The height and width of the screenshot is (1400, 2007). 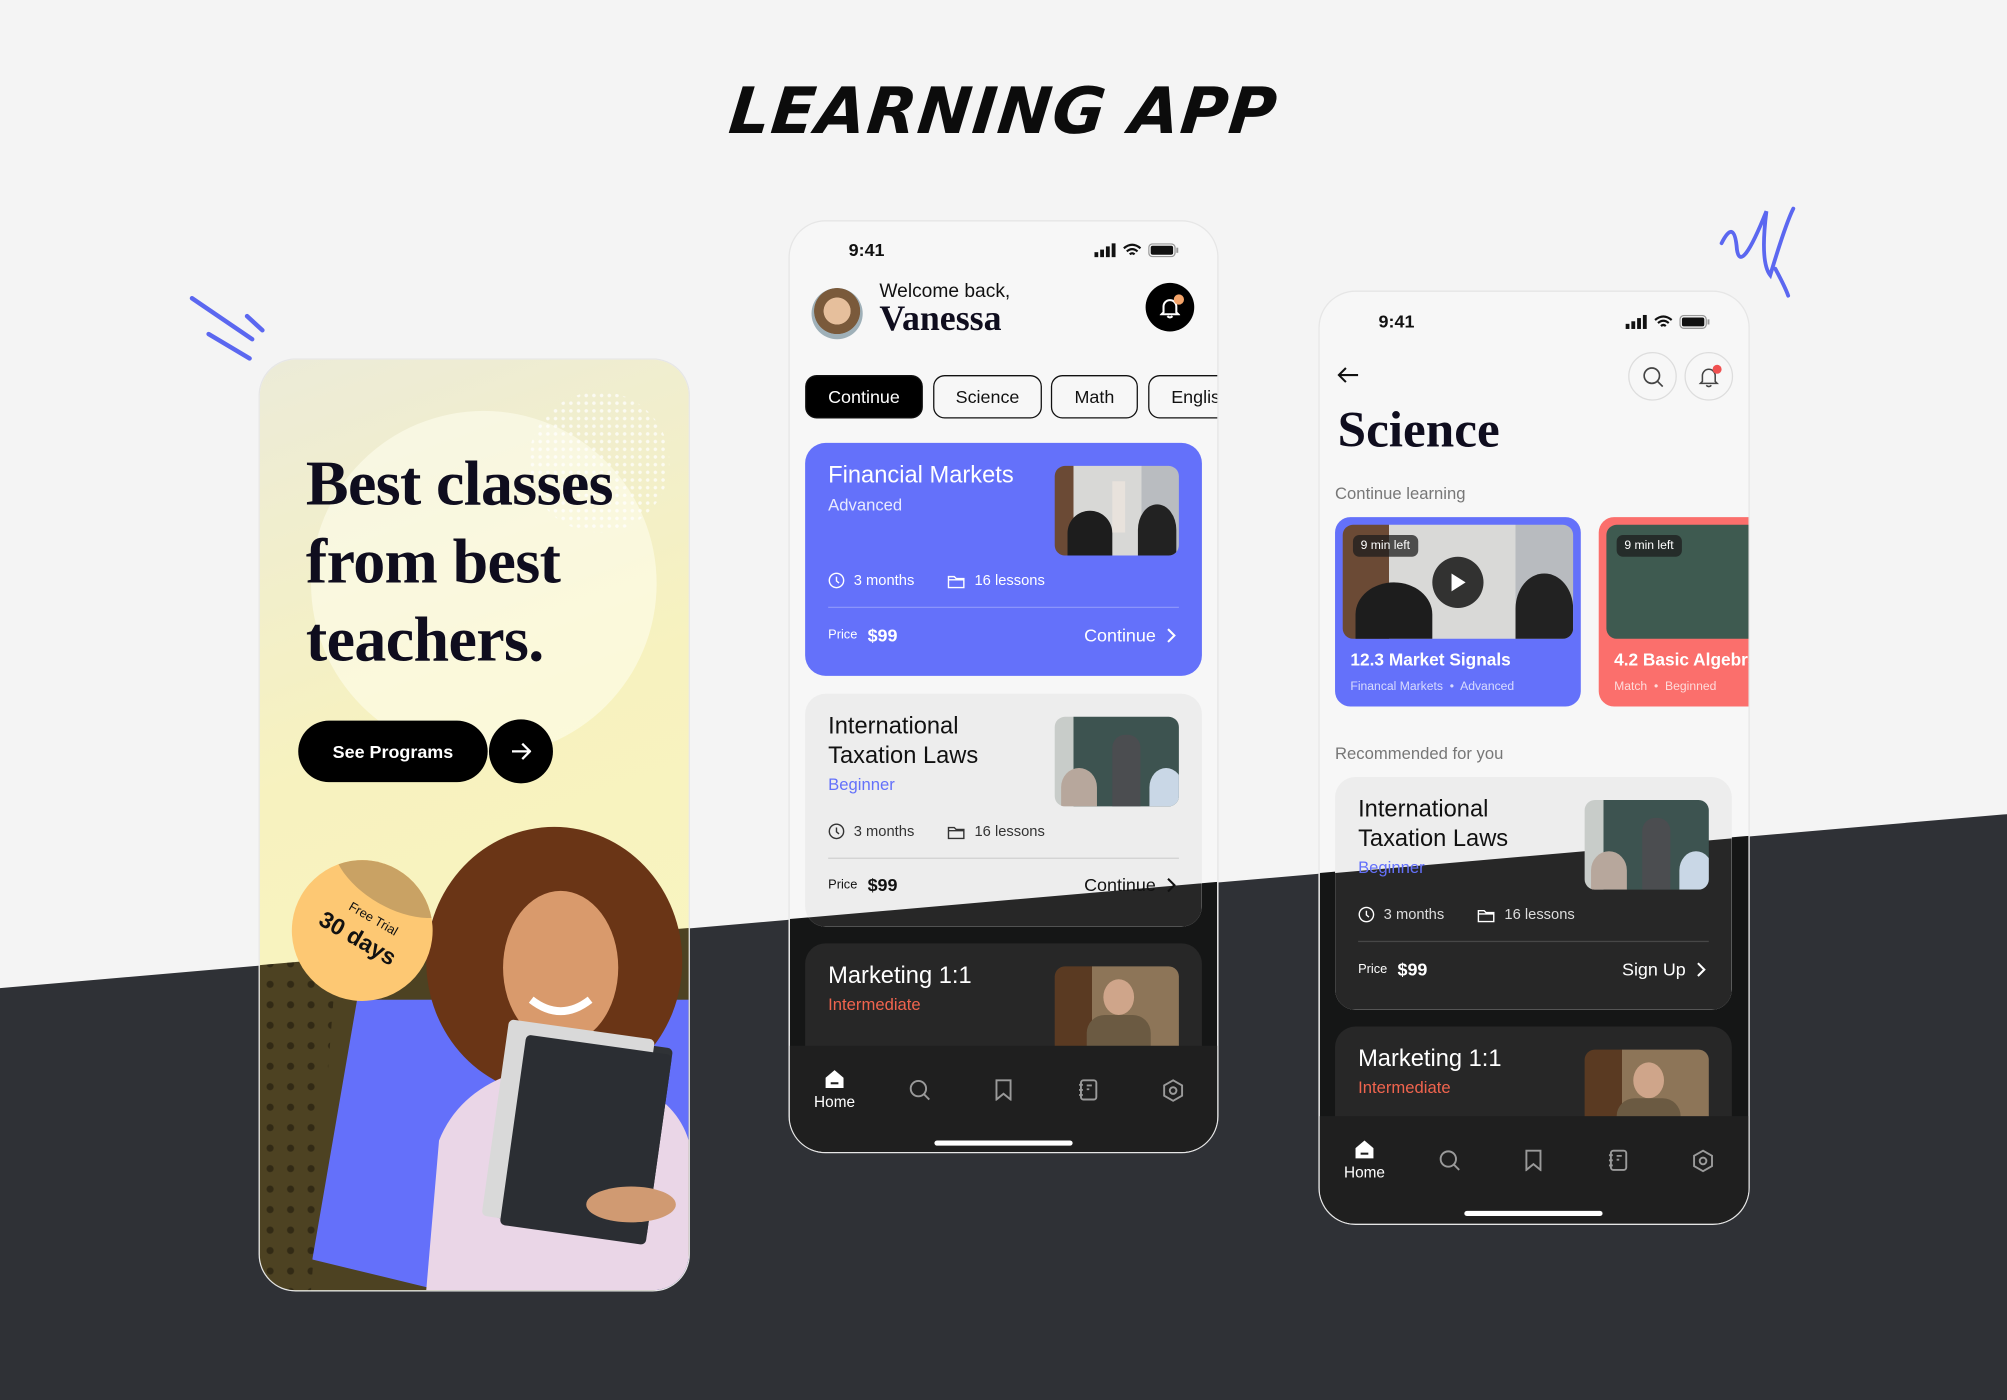 What do you see at coordinates (1690, 686) in the screenshot?
I see `video-level: Beginned` at bounding box center [1690, 686].